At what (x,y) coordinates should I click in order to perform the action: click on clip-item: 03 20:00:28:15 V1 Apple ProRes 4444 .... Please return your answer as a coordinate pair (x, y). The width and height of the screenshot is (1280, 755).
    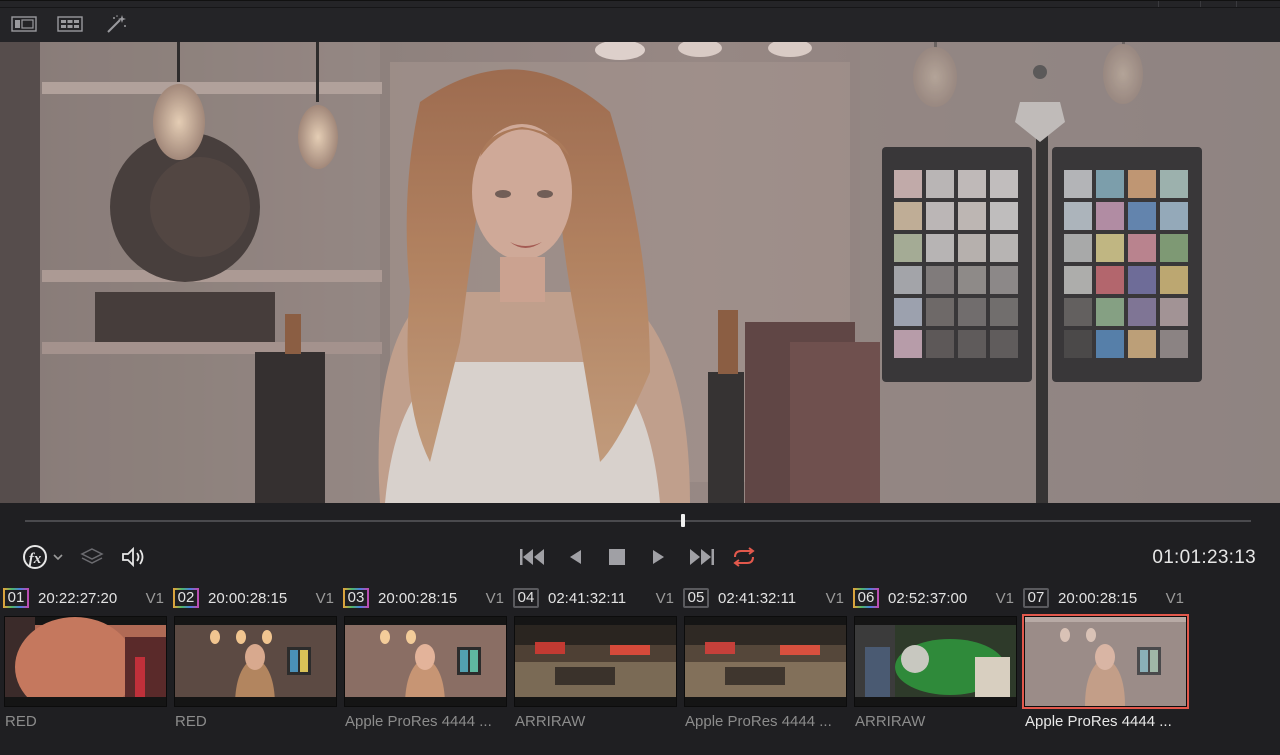
    Looking at the image, I should click on (423, 663).